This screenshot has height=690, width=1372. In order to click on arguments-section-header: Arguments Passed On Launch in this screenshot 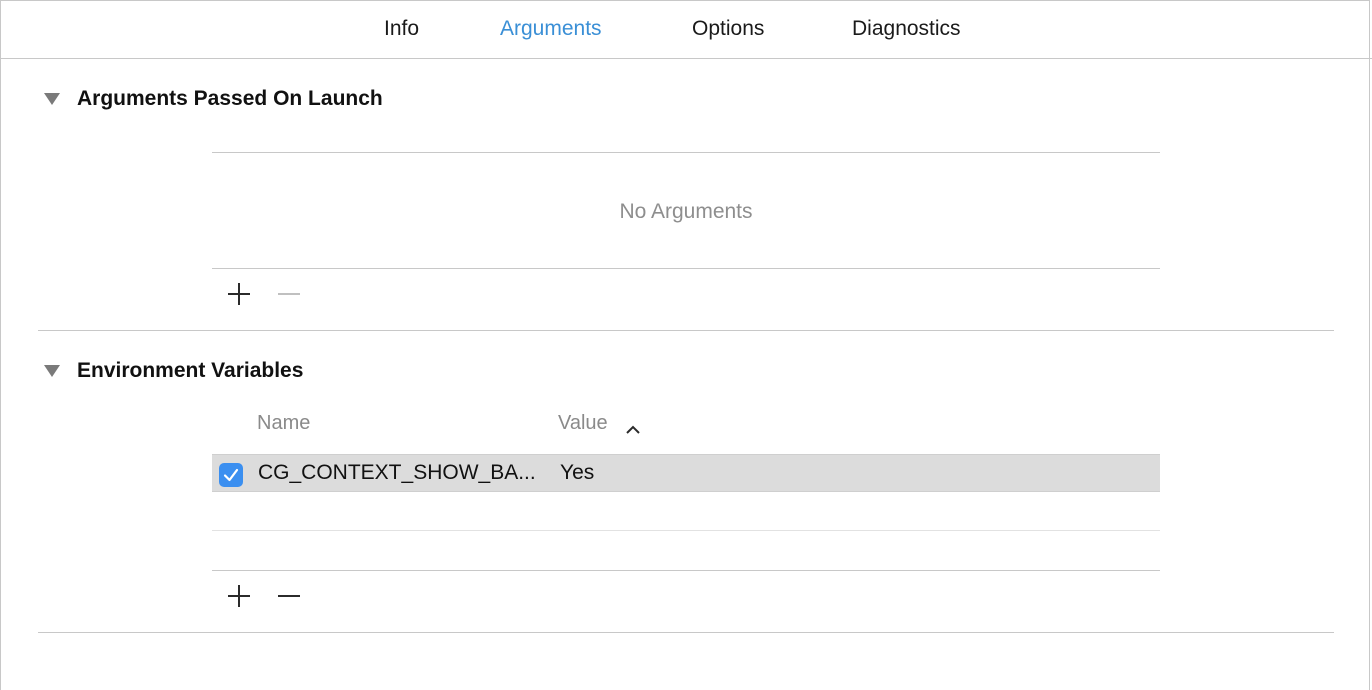, I will do `click(213, 99)`.